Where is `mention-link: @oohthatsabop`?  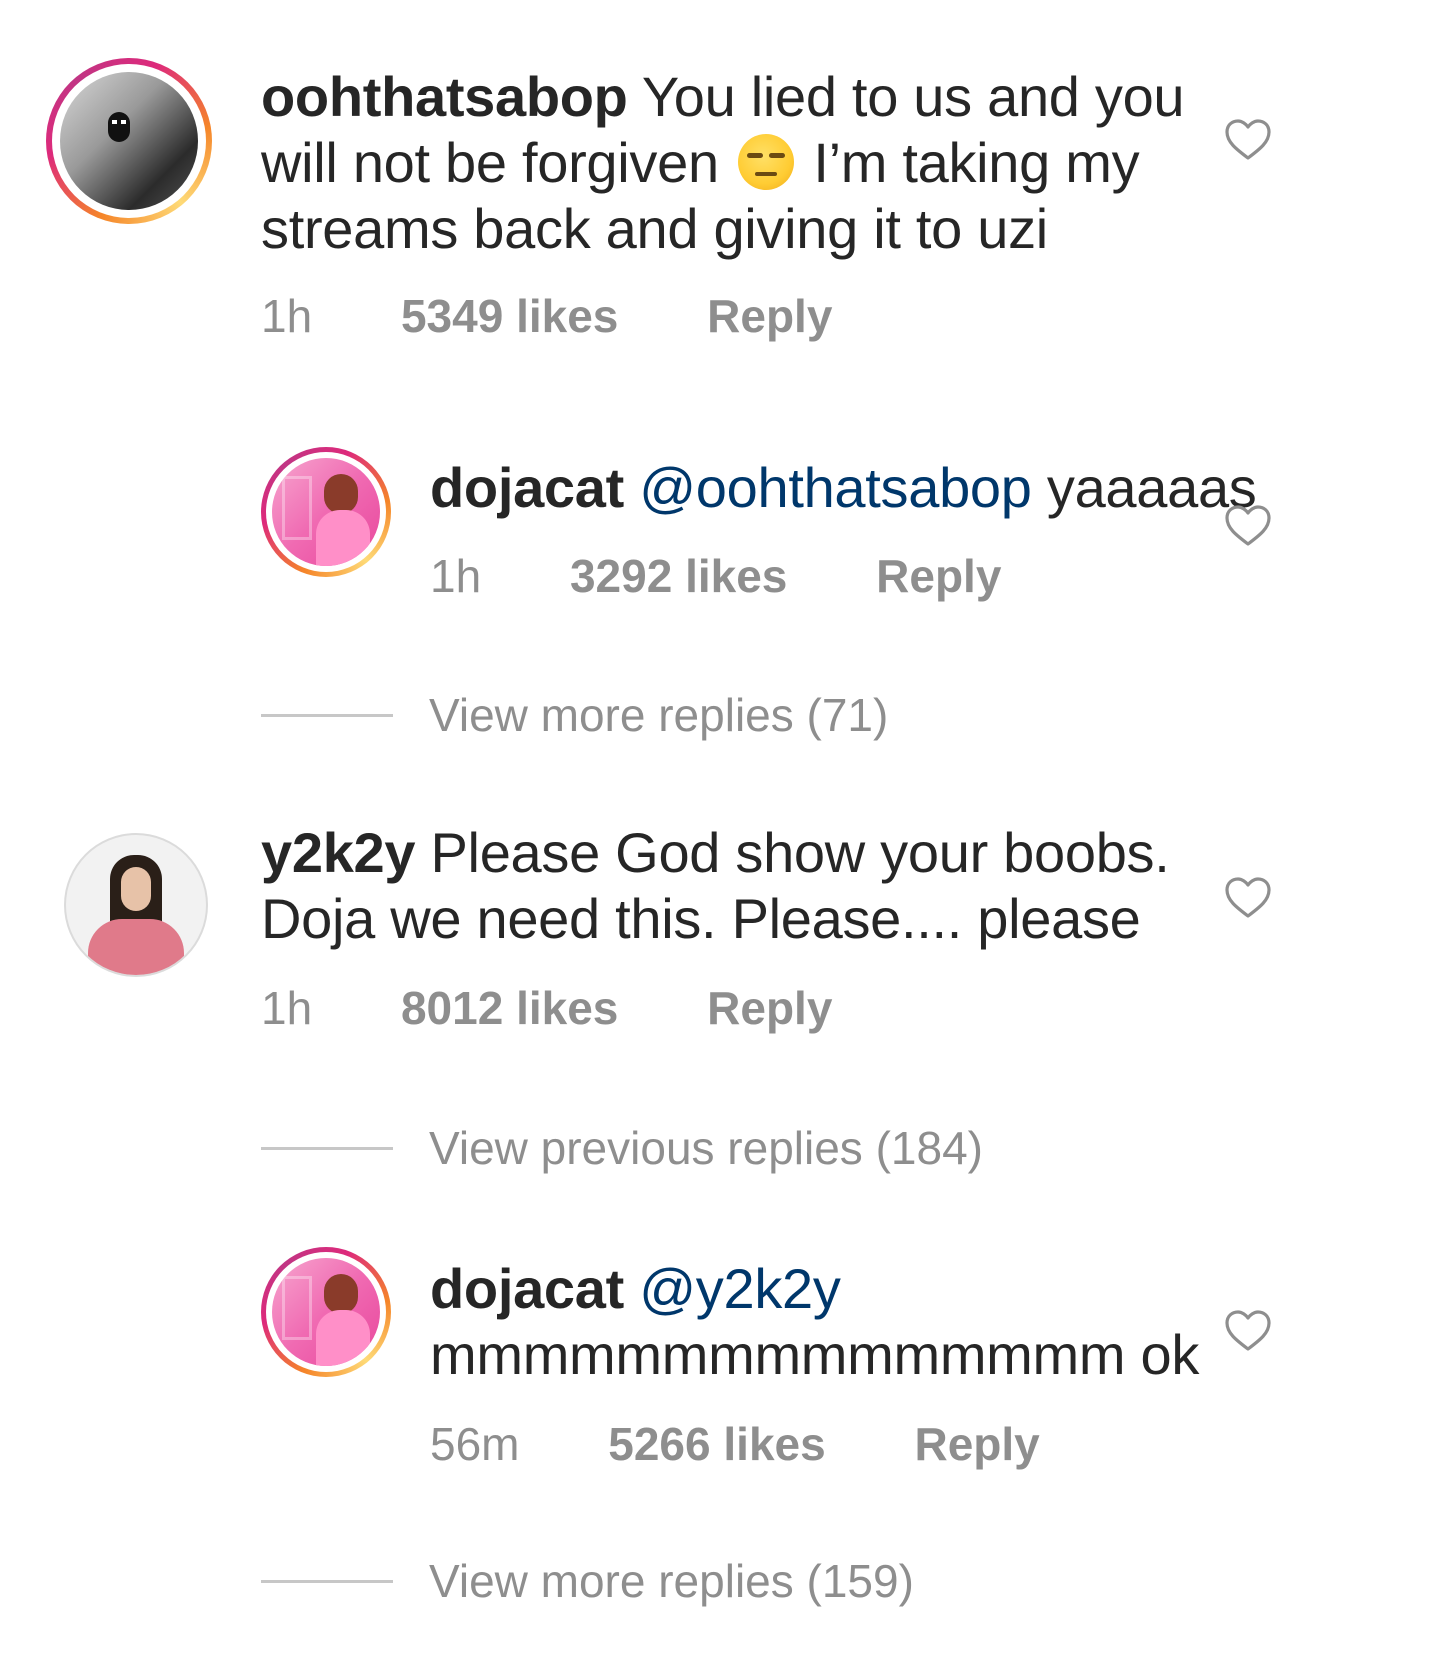 mention-link: @oohthatsabop is located at coordinates (835, 487).